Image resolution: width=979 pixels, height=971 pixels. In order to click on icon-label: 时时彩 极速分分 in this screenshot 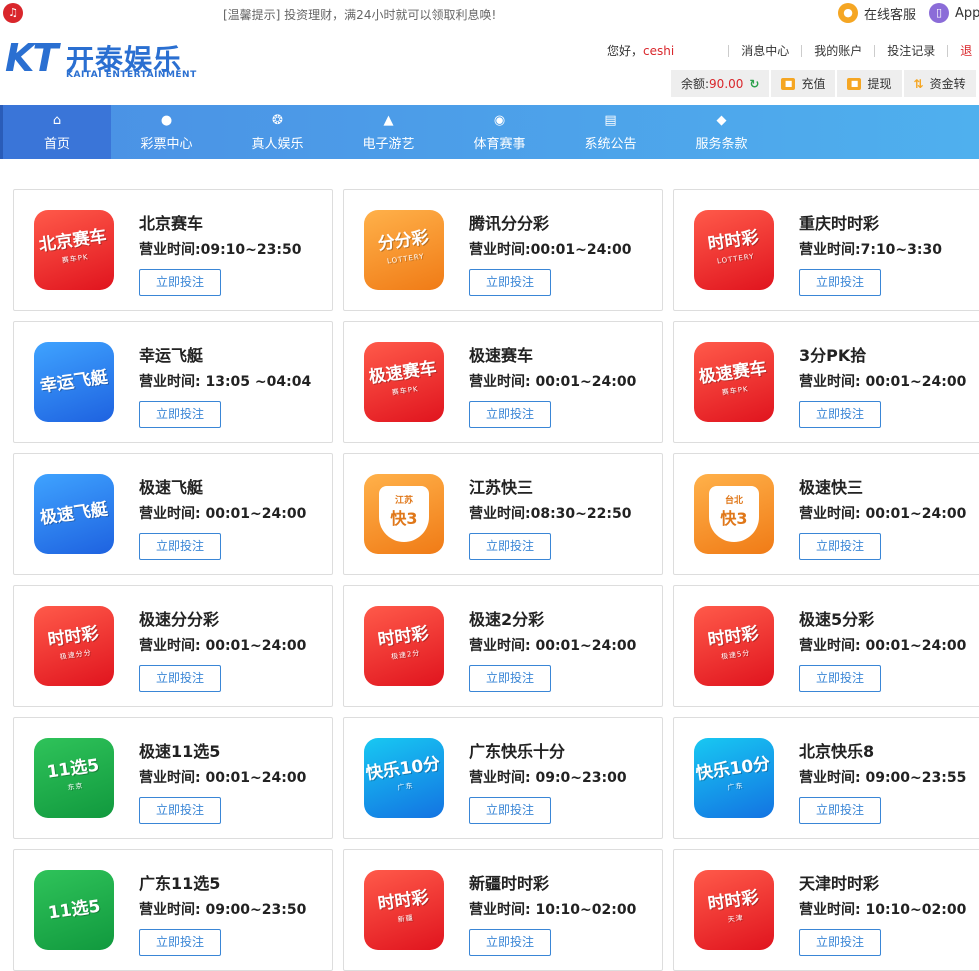, I will do `click(74, 646)`.